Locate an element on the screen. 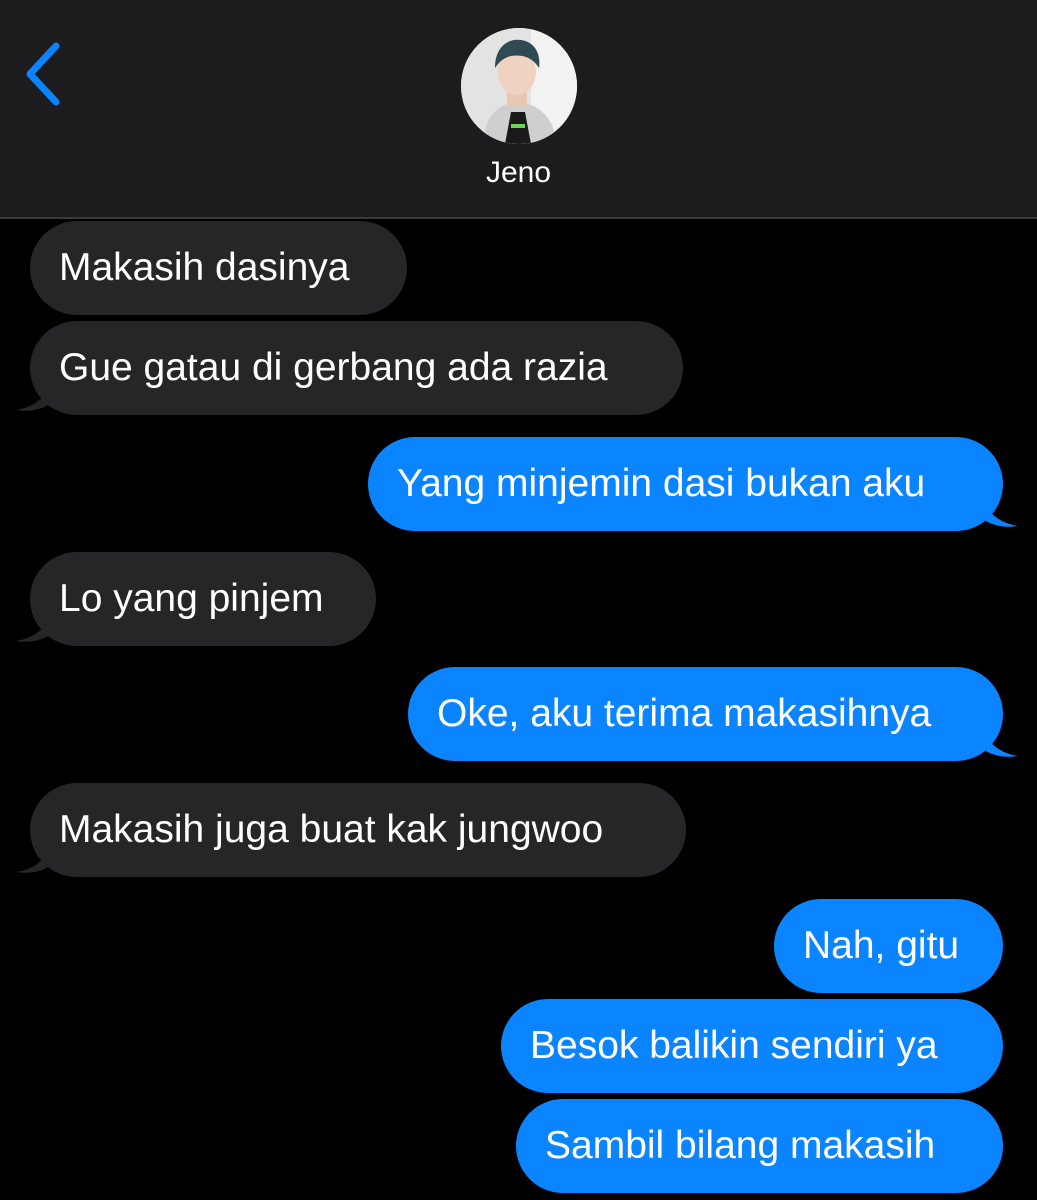 This screenshot has width=1037, height=1200. chevron-left-icon is located at coordinates (43, 74).